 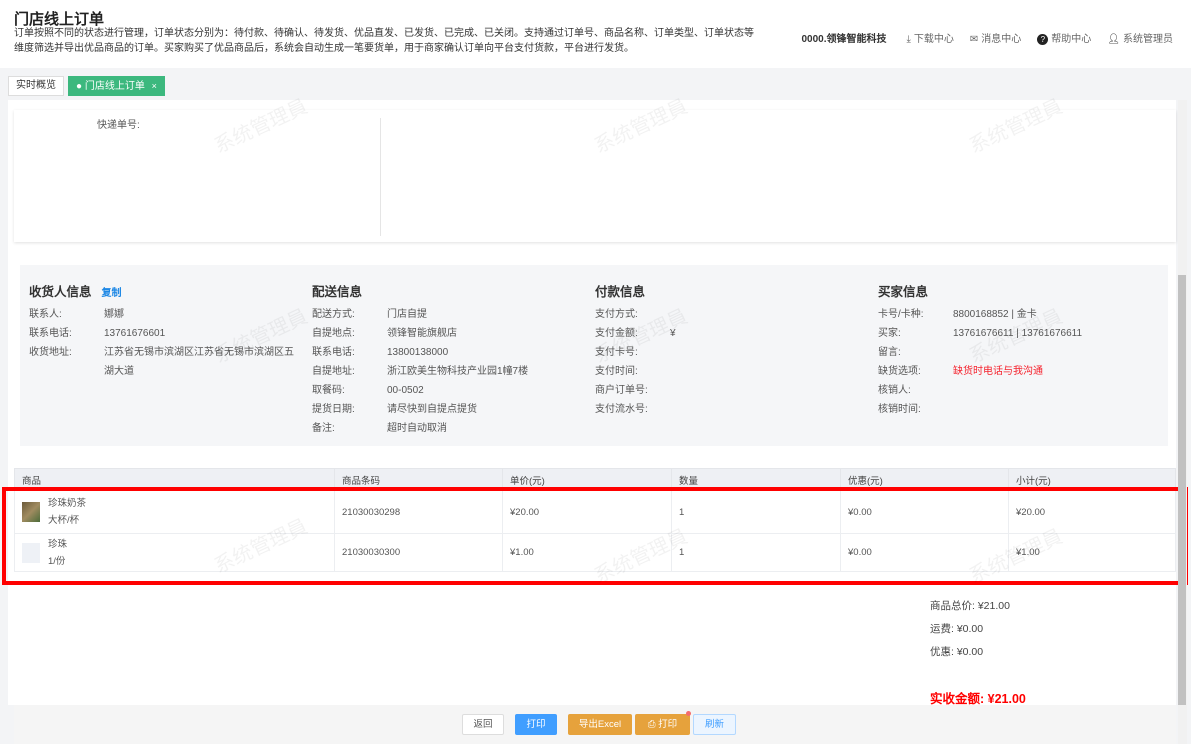 I want to click on info-row: 联系电话: 13800138000, so click(x=447, y=352).